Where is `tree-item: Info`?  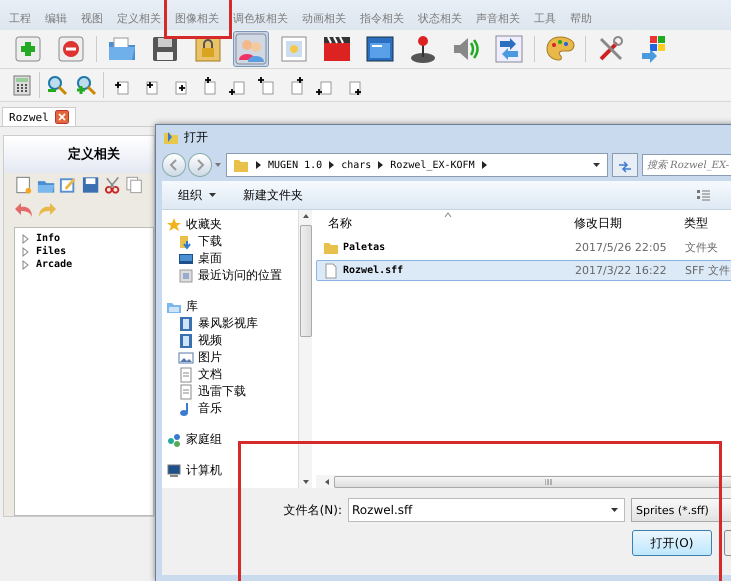
tree-item: Info is located at coordinates (48, 238).